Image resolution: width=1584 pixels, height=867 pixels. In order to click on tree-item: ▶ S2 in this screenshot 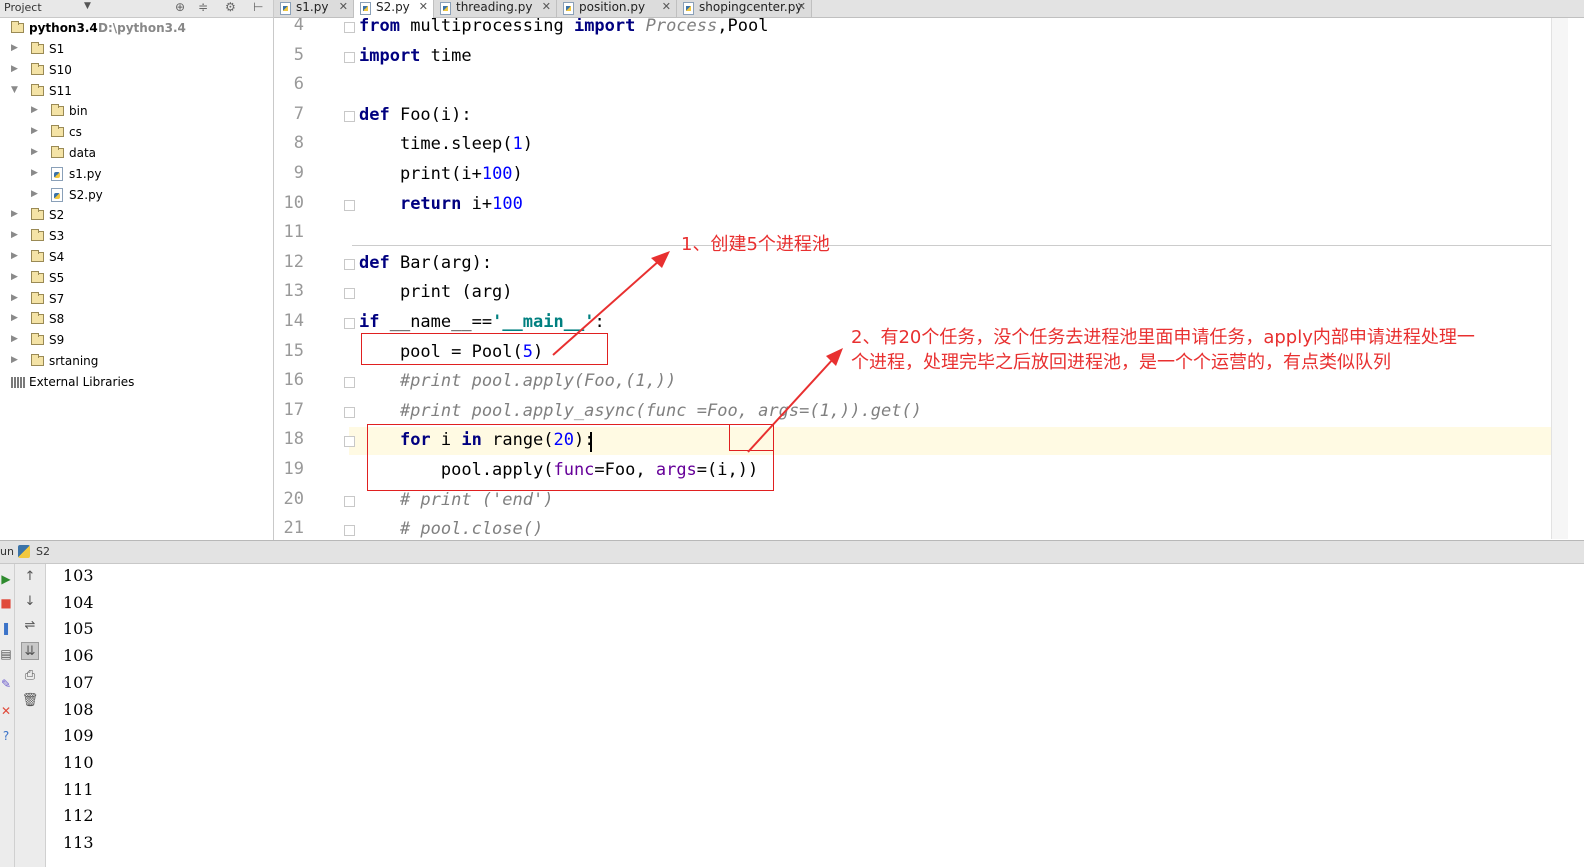, I will do `click(136, 216)`.